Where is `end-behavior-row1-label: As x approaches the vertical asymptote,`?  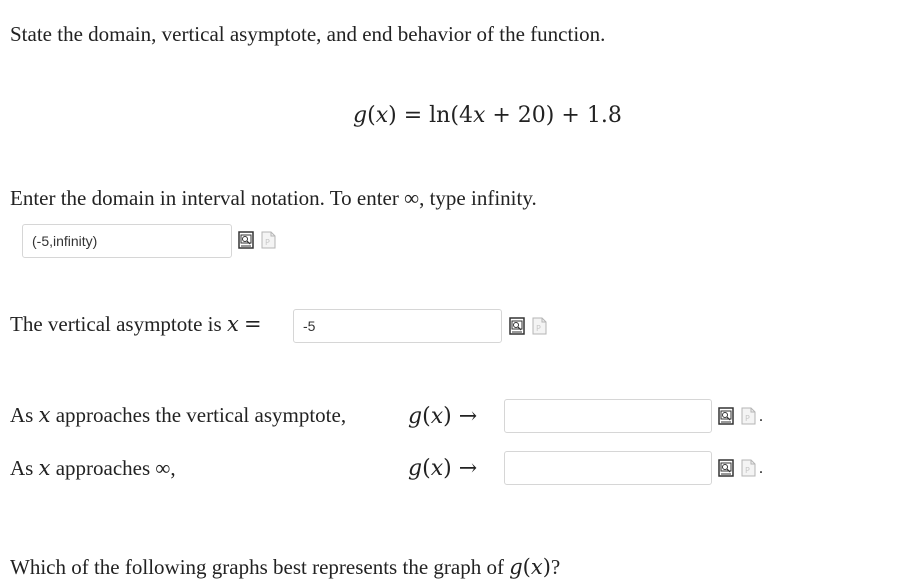 end-behavior-row1-label: As x approaches the vertical asymptote, is located at coordinates (178, 415).